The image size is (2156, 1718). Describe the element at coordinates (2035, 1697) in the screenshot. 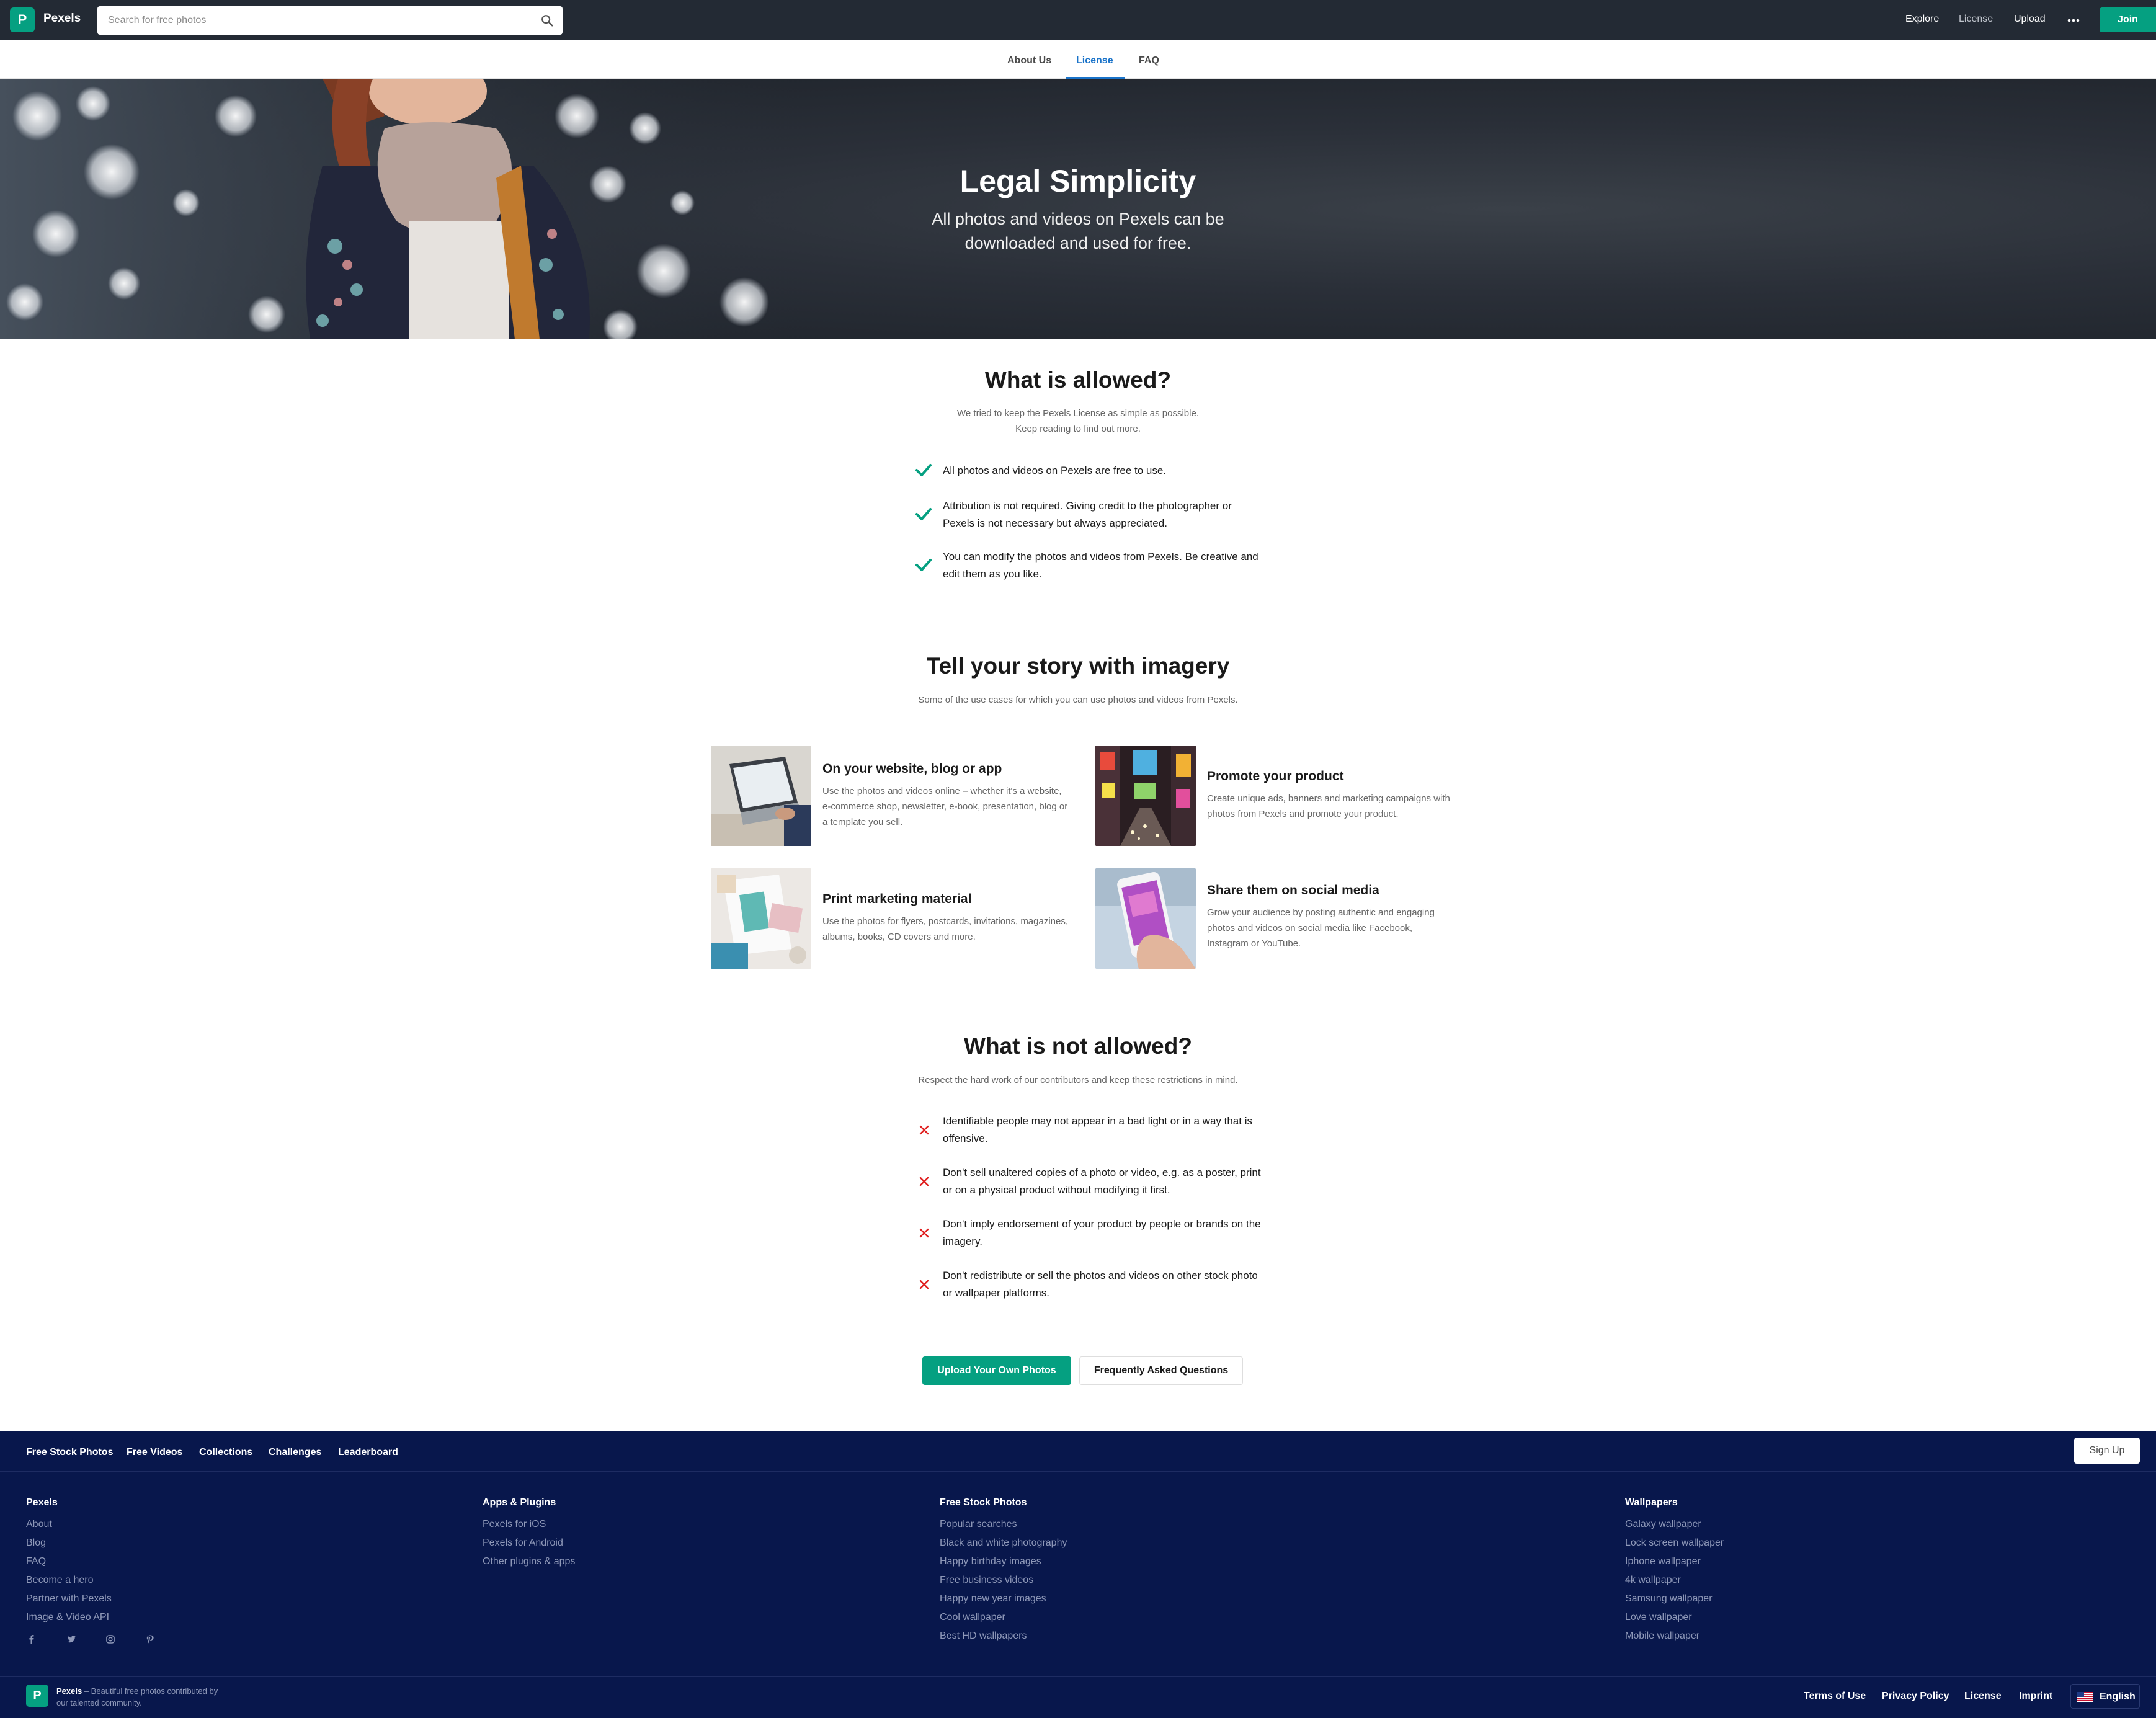

I see `footer-imprint-link: Imprint` at that location.